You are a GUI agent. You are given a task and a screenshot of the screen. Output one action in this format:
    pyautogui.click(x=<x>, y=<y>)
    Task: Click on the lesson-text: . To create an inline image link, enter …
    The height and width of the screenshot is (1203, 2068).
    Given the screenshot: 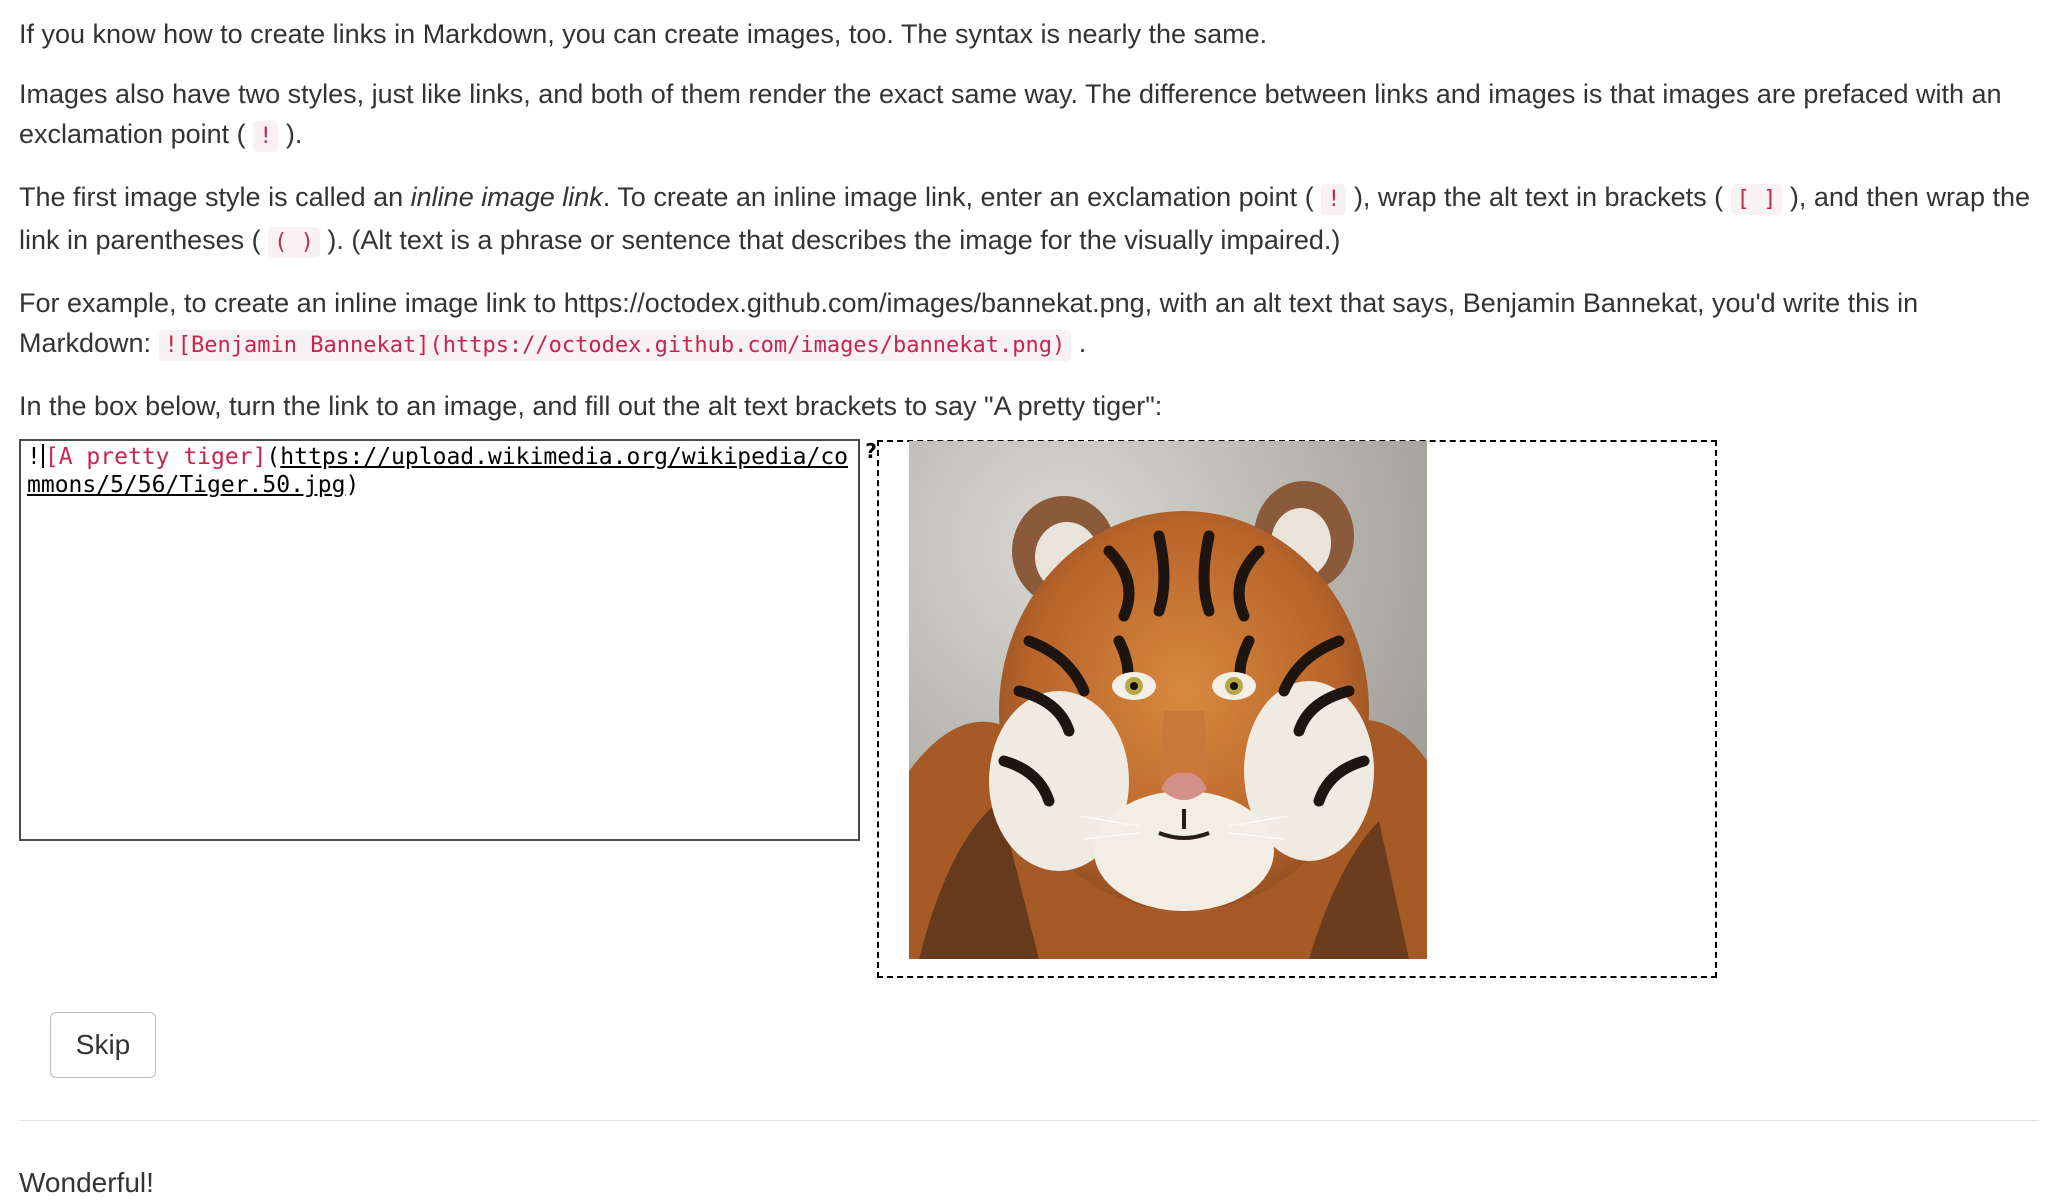 What is the action you would take?
    pyautogui.click(x=962, y=197)
    